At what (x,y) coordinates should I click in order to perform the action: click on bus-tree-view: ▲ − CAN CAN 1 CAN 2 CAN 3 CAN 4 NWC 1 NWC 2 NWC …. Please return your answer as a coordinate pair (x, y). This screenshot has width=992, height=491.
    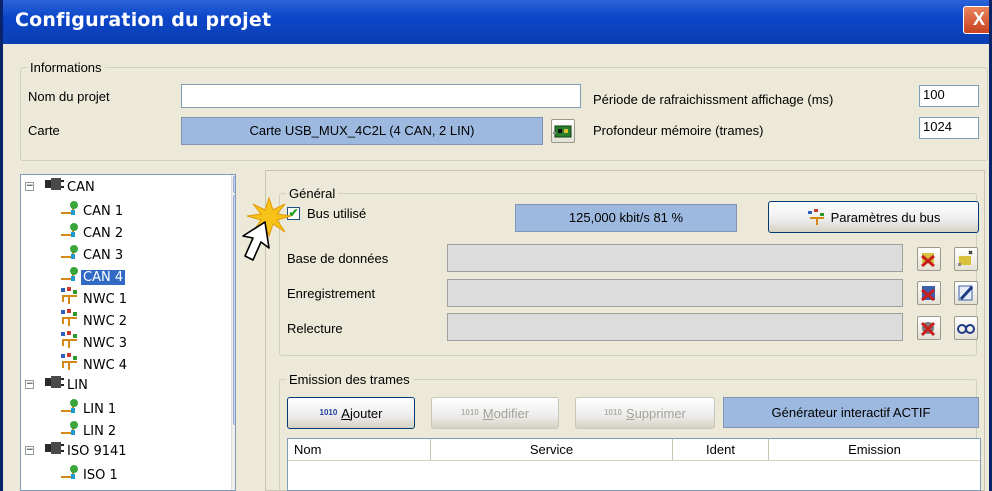
    Looking at the image, I should click on (128, 332).